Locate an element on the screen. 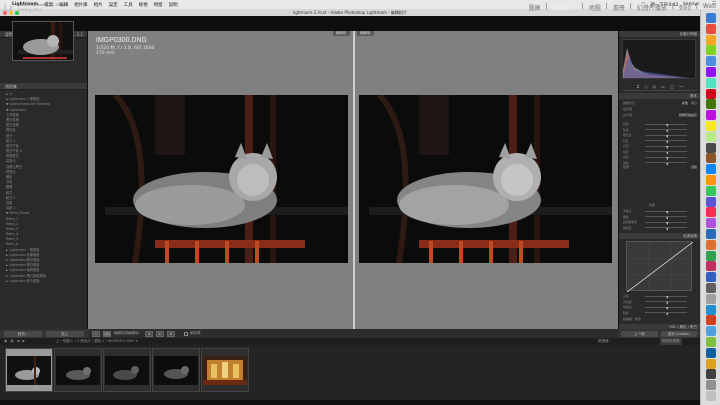  preset-item: ► Lightroom 影片預設 is located at coordinates (46, 281).